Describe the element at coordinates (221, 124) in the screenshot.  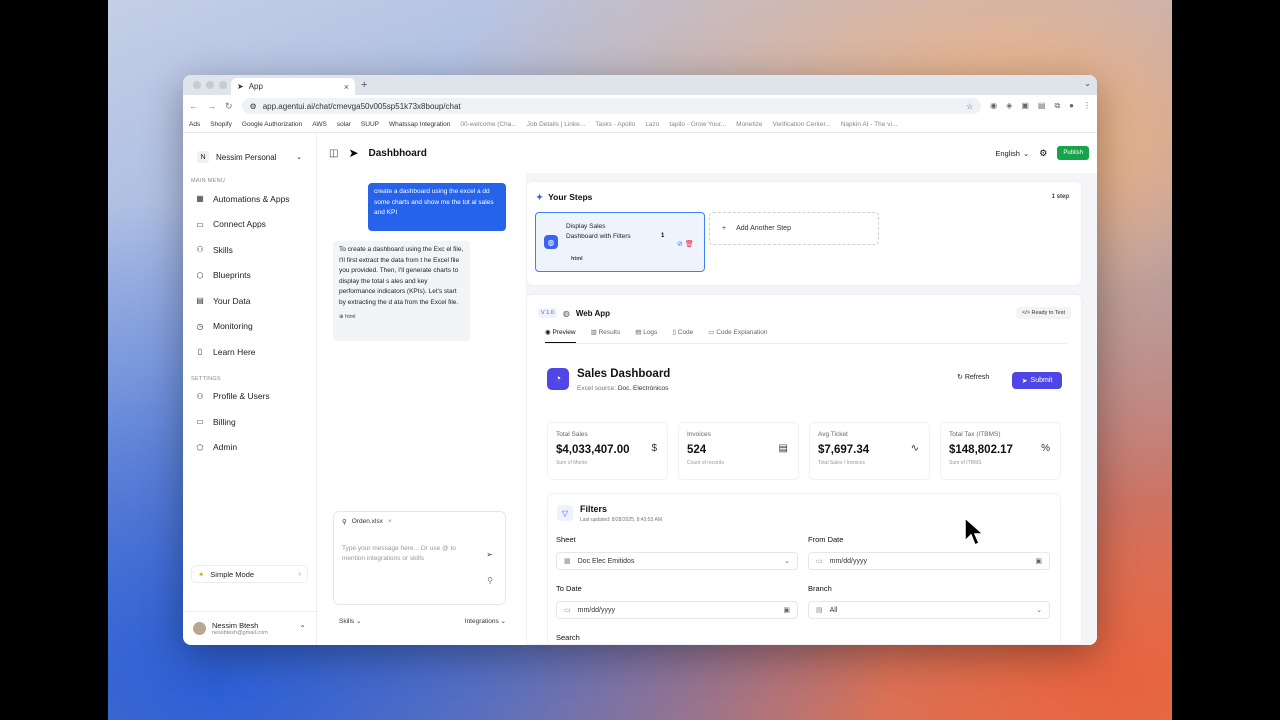
I see `bookmark-item: Shopify` at that location.